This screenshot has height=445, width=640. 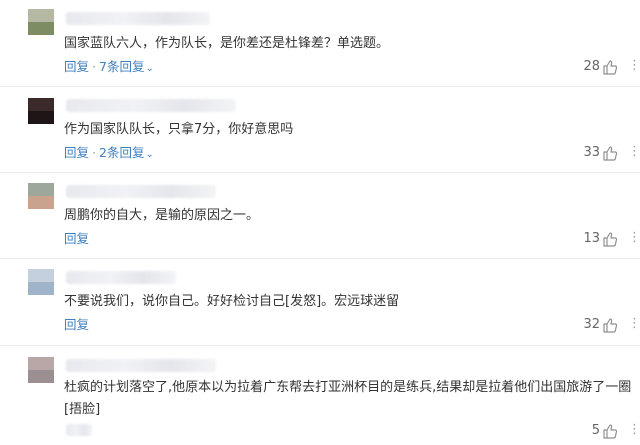 I want to click on comment-text: 不要说我们，说你自己。好好检讨自己[发怒]。宏远球迷留, so click(x=232, y=301).